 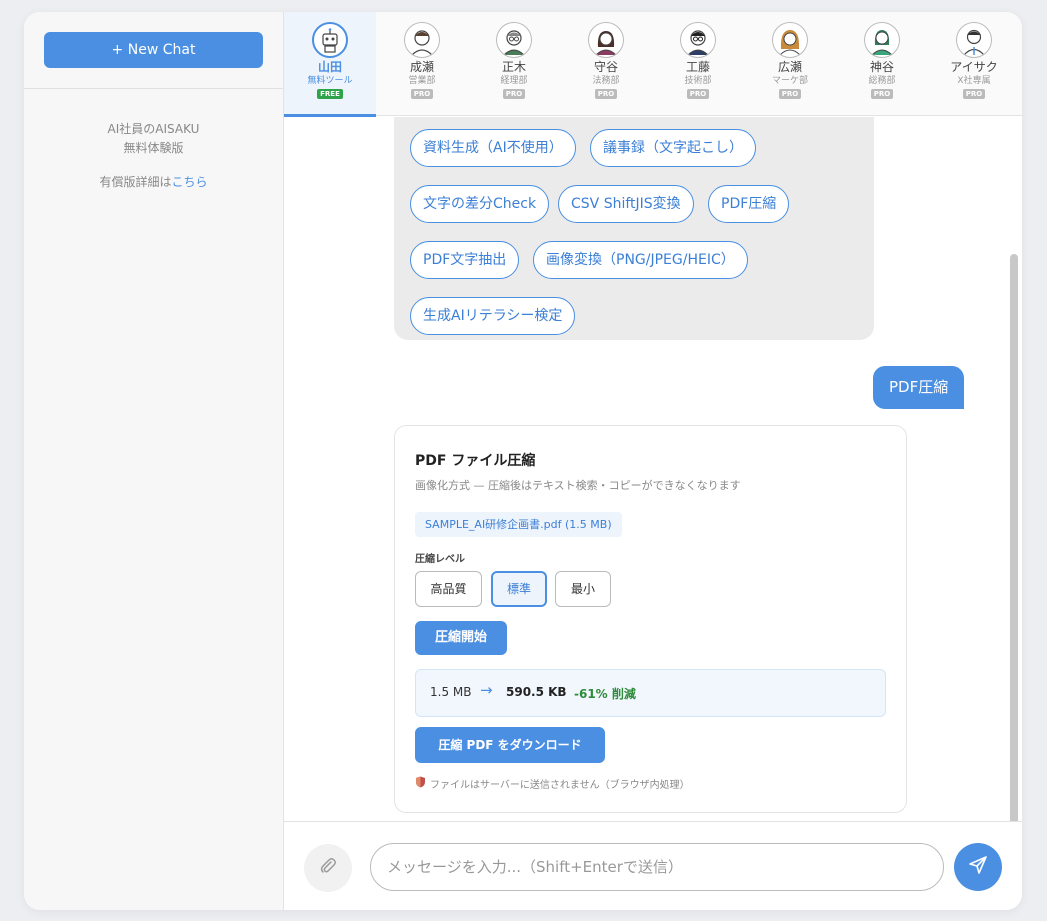 What do you see at coordinates (330, 40) in the screenshot?
I see `robot-avatar-icon` at bounding box center [330, 40].